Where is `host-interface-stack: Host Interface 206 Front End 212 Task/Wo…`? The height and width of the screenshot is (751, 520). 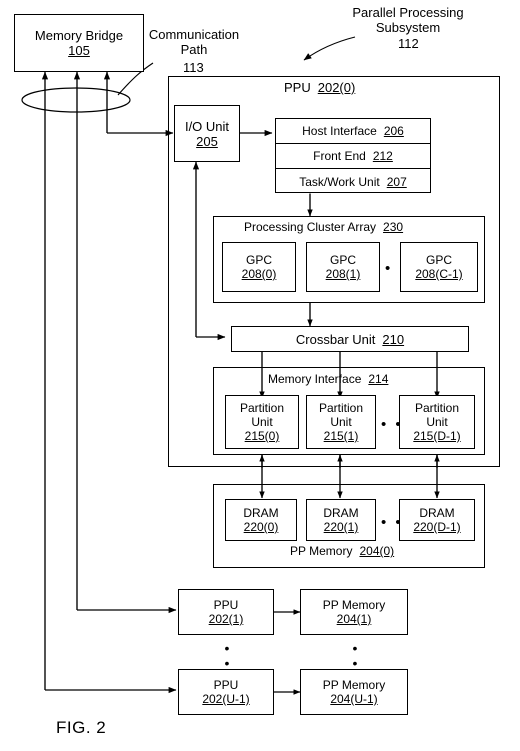 host-interface-stack: Host Interface 206 Front End 212 Task/Wo… is located at coordinates (353, 155).